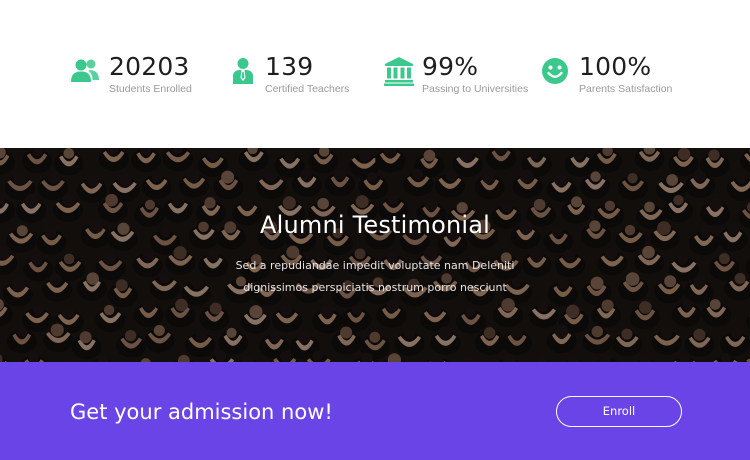 The height and width of the screenshot is (460, 750). I want to click on stat-number: 20203, so click(149, 66).